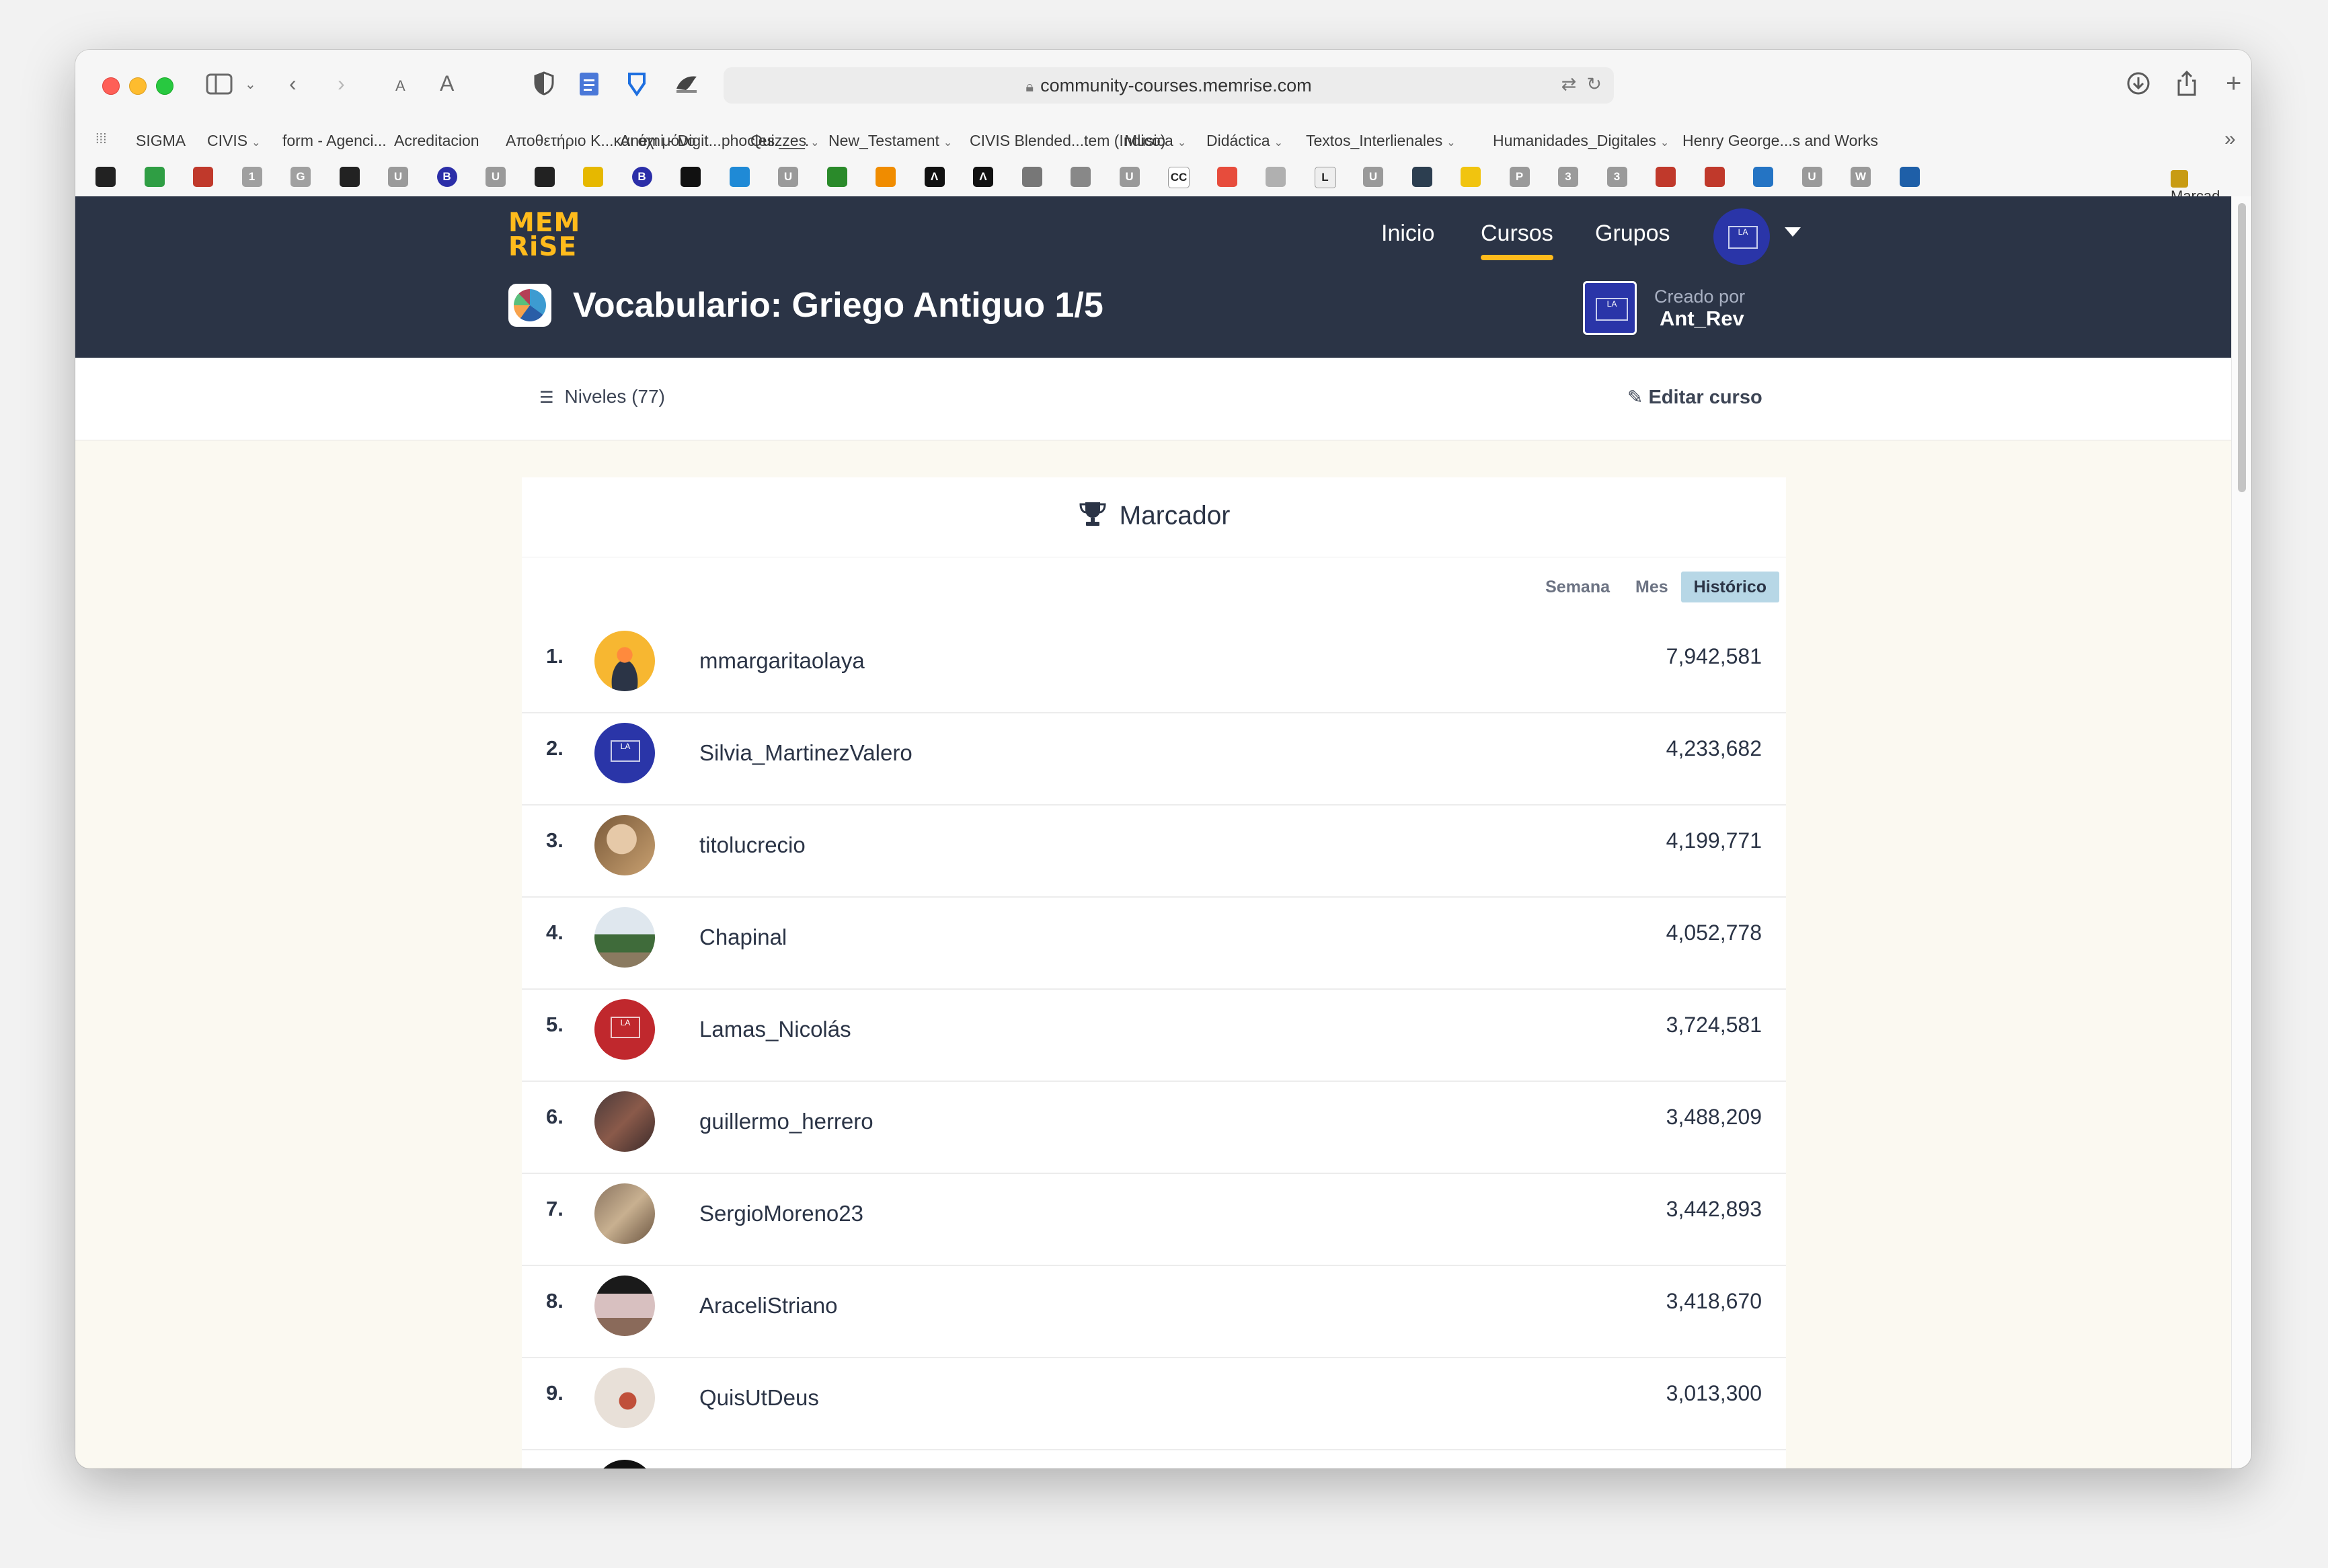  Describe the element at coordinates (2138, 86) in the screenshot. I see `downloads-icon` at that location.